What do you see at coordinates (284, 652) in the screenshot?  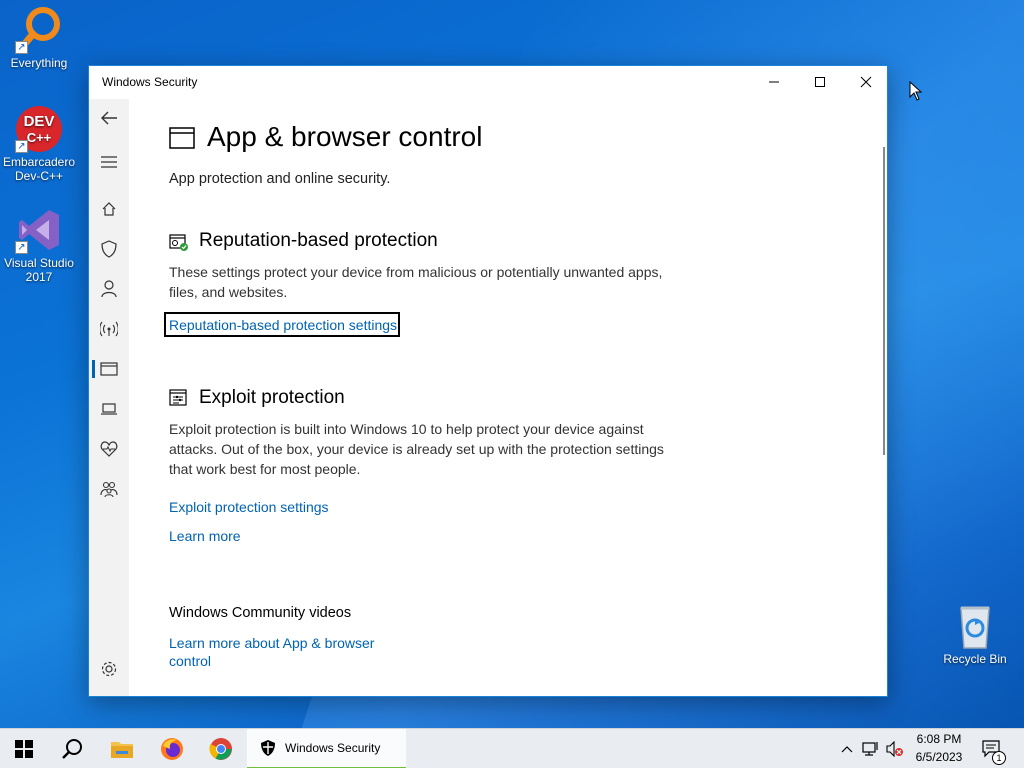 I see `community-videos-link: Learn more about App & browser control` at bounding box center [284, 652].